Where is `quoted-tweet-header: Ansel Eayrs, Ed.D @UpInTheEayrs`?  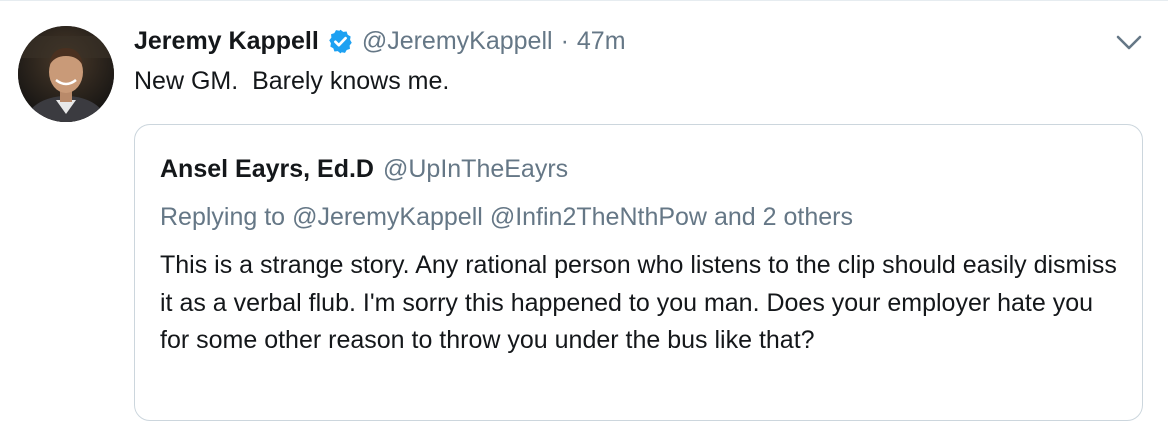
quoted-tweet-header: Ansel Eayrs, Ed.D @UpInTheEayrs is located at coordinates (364, 169).